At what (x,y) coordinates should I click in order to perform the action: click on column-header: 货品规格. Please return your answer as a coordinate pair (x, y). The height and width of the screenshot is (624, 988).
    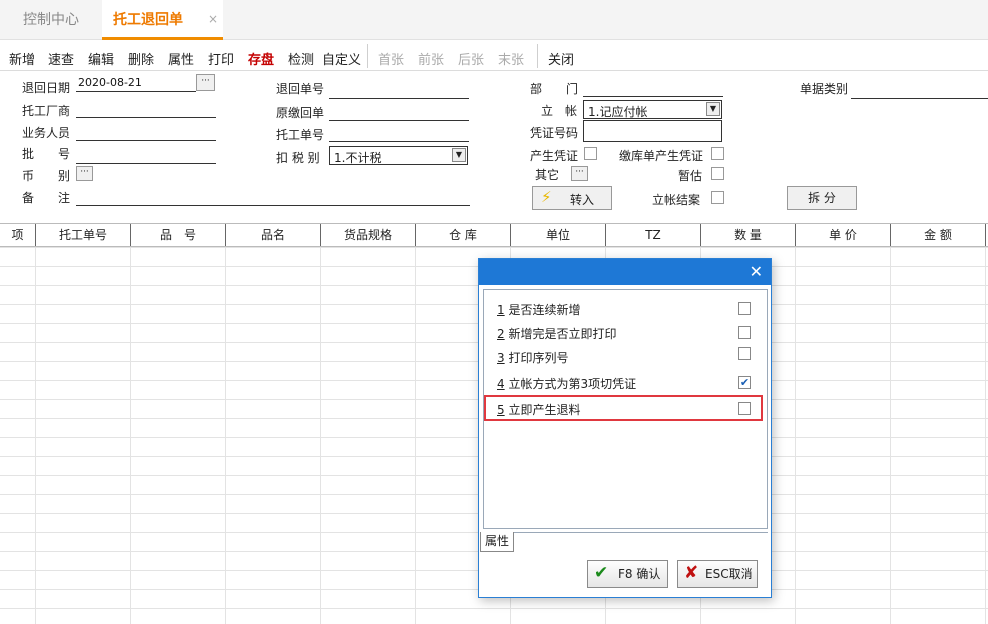
    Looking at the image, I should click on (368, 235).